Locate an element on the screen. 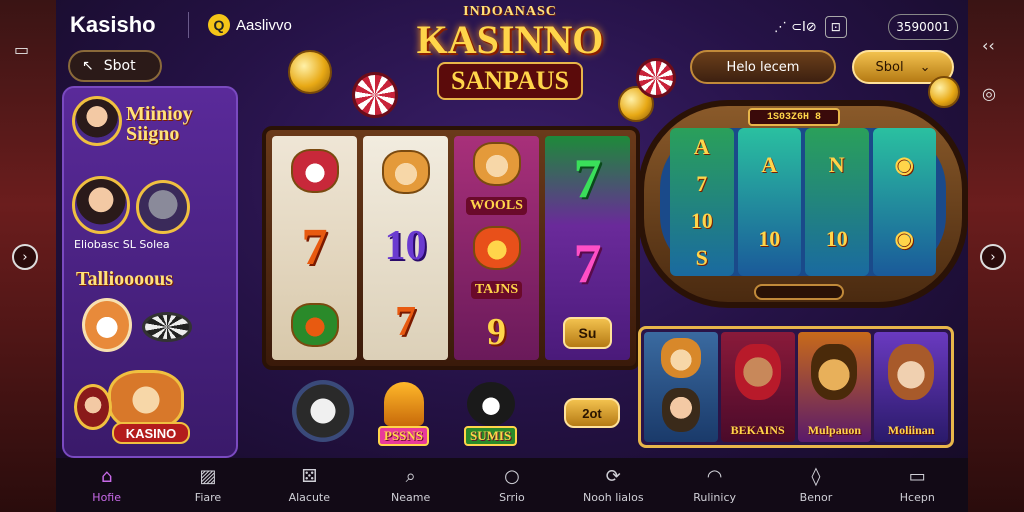  slot-symbol: 10 is located at coordinates (405, 246).